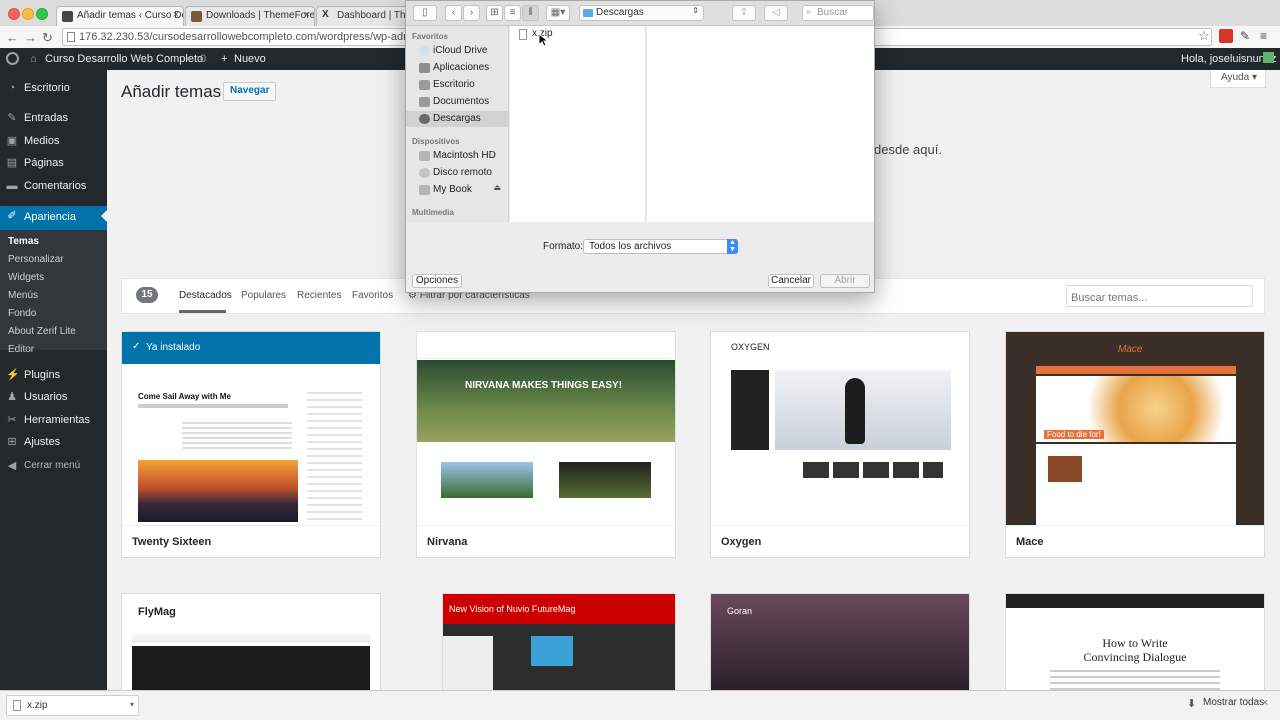 The width and height of the screenshot is (1280, 720). I want to click on back-icon: ‹, so click(453, 13).